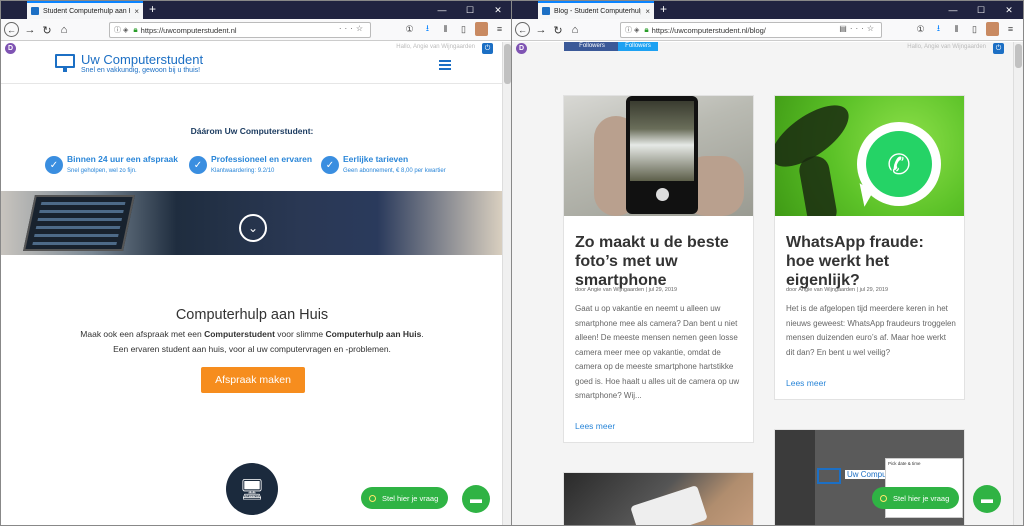 The image size is (1024, 526). I want to click on follow-button-facebook: Followers, so click(592, 46).